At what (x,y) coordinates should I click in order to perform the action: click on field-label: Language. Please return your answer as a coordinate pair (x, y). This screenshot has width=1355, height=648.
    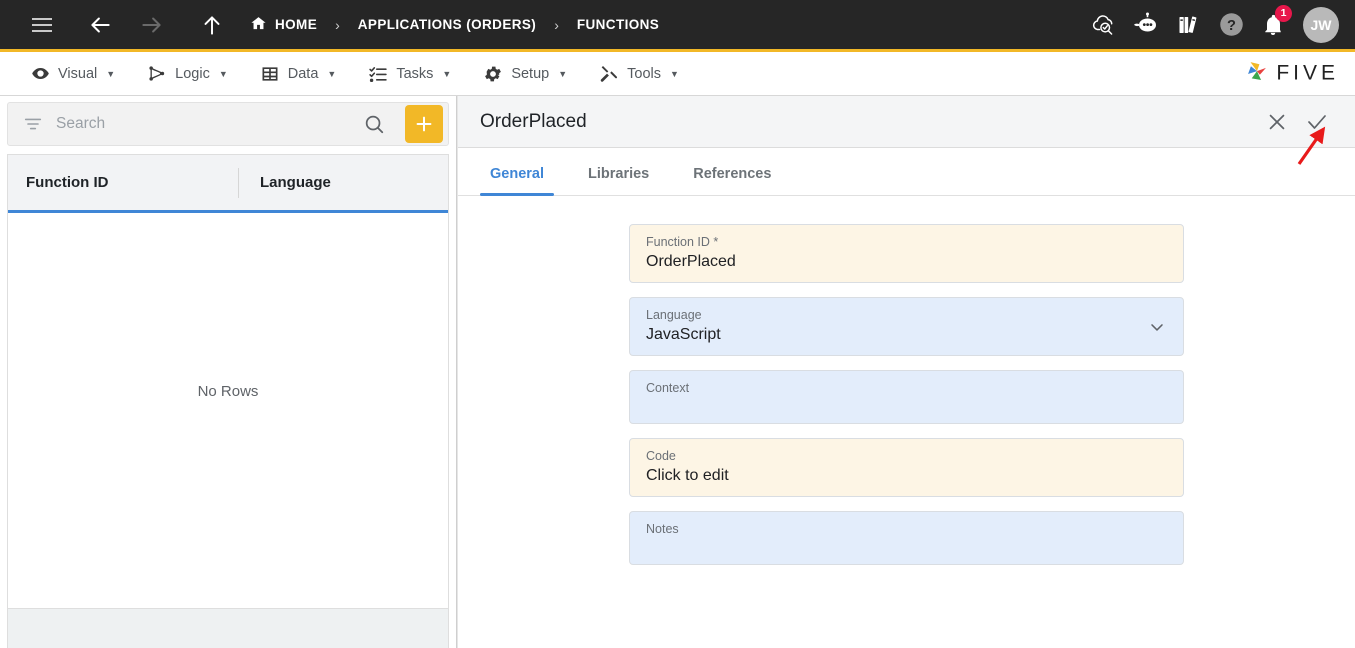
    Looking at the image, I should click on (674, 315).